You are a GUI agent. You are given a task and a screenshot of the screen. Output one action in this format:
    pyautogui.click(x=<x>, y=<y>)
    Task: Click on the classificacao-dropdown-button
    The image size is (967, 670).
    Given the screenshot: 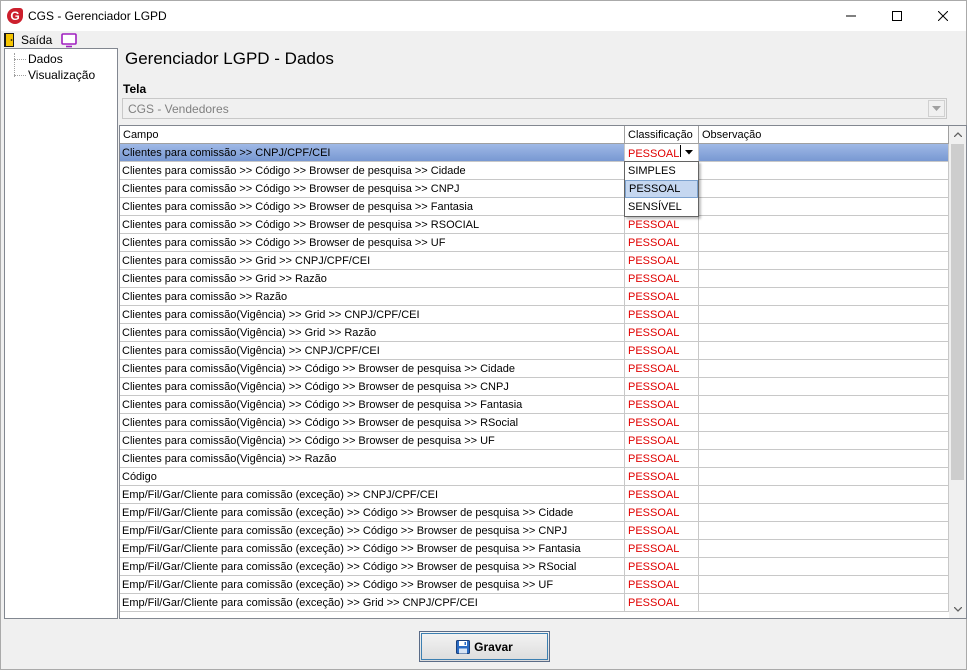 What is the action you would take?
    pyautogui.click(x=688, y=152)
    